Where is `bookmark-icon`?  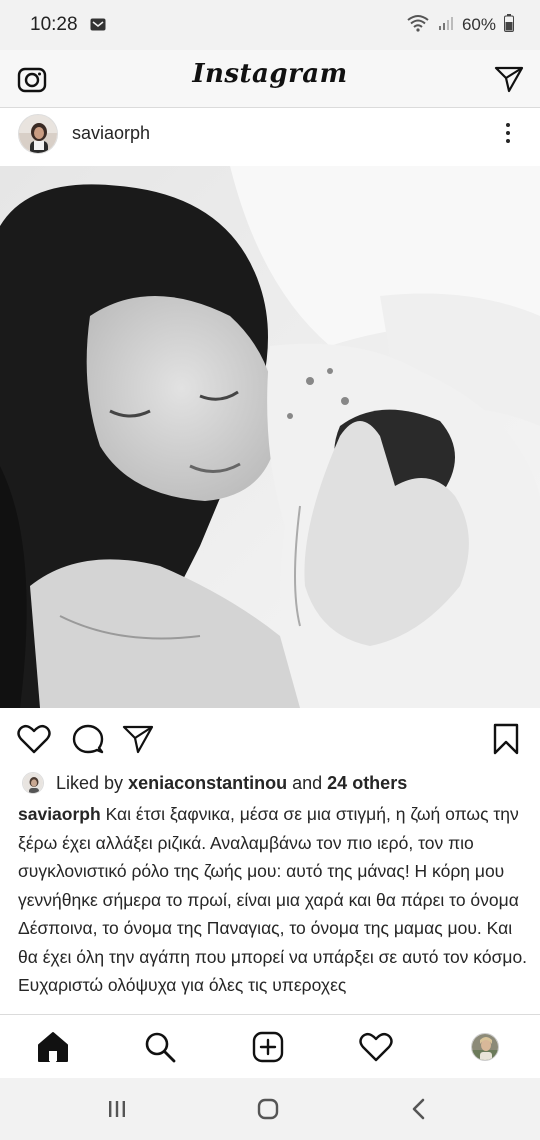 bookmark-icon is located at coordinates (506, 739).